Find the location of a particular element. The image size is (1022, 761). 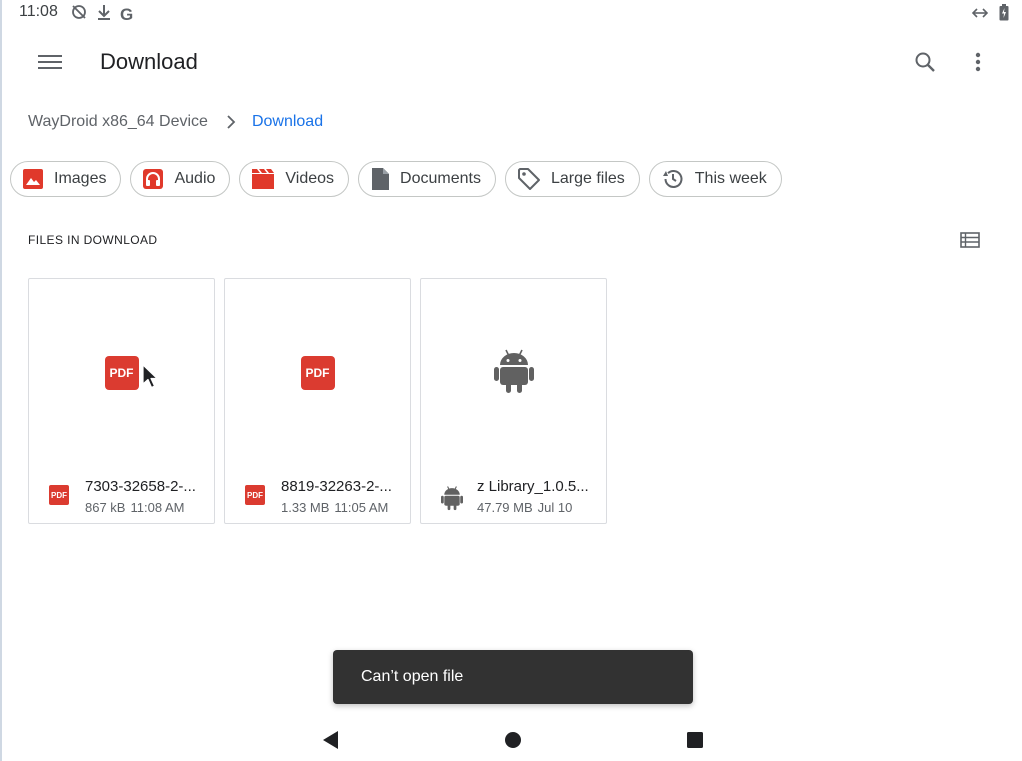

chip-documents: Documents is located at coordinates (427, 179).